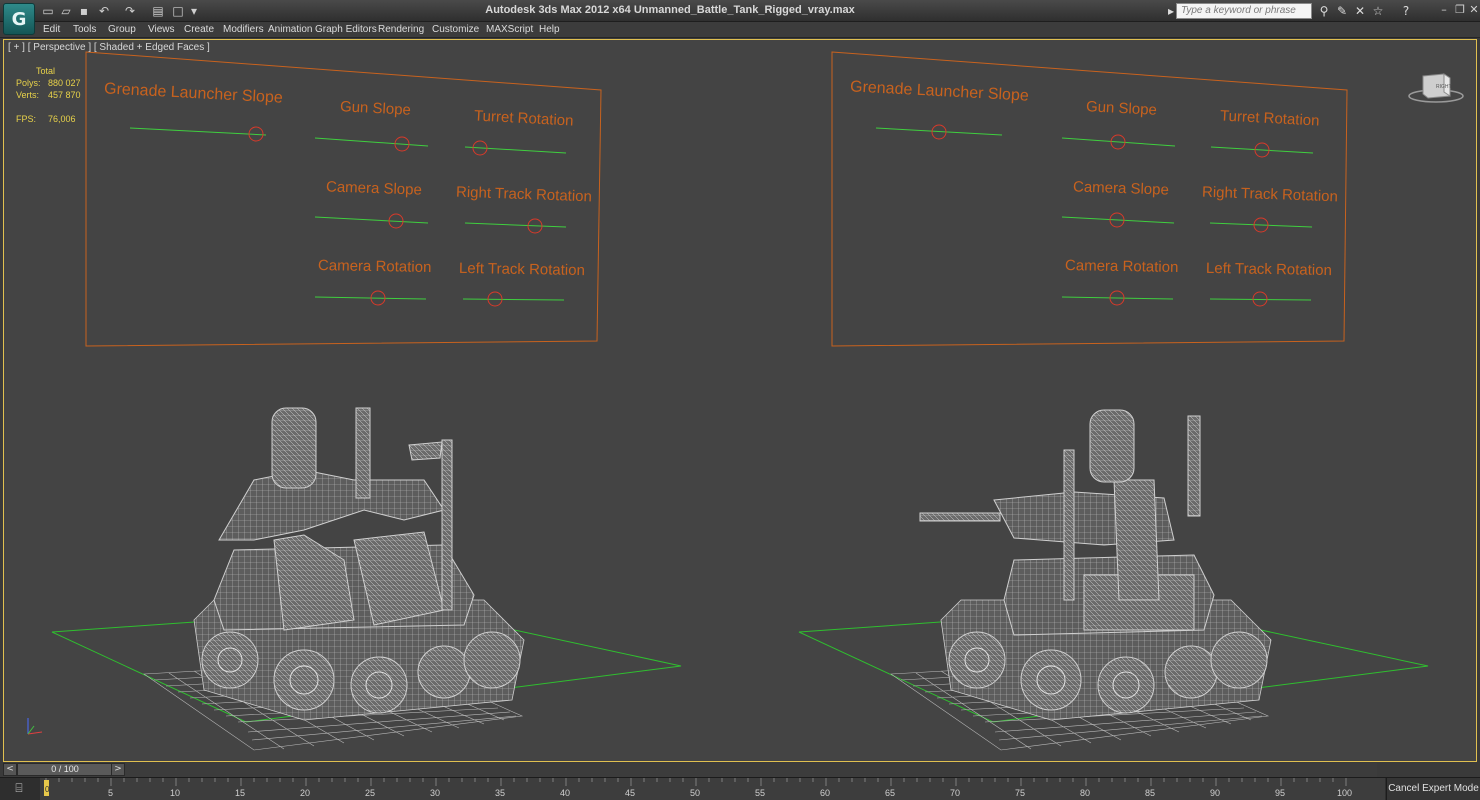 This screenshot has width=1480, height=800. Describe the element at coordinates (1444, 10) in the screenshot. I see `minimize-button: –` at that location.